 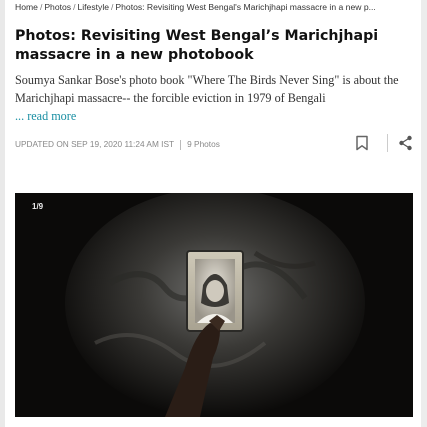 What do you see at coordinates (387, 143) in the screenshot?
I see `toolbar-divider` at bounding box center [387, 143].